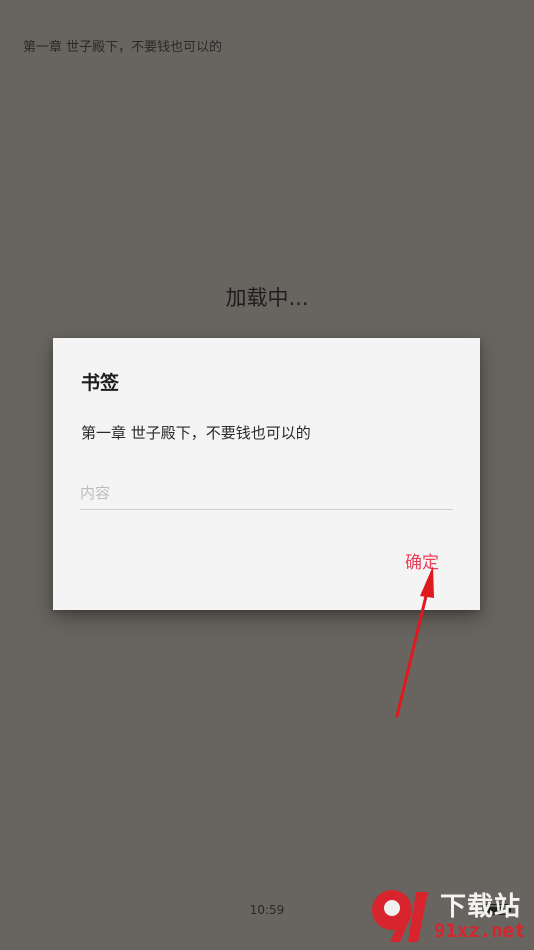  Describe the element at coordinates (266, 493) in the screenshot. I see `bookmark-content-input` at that location.